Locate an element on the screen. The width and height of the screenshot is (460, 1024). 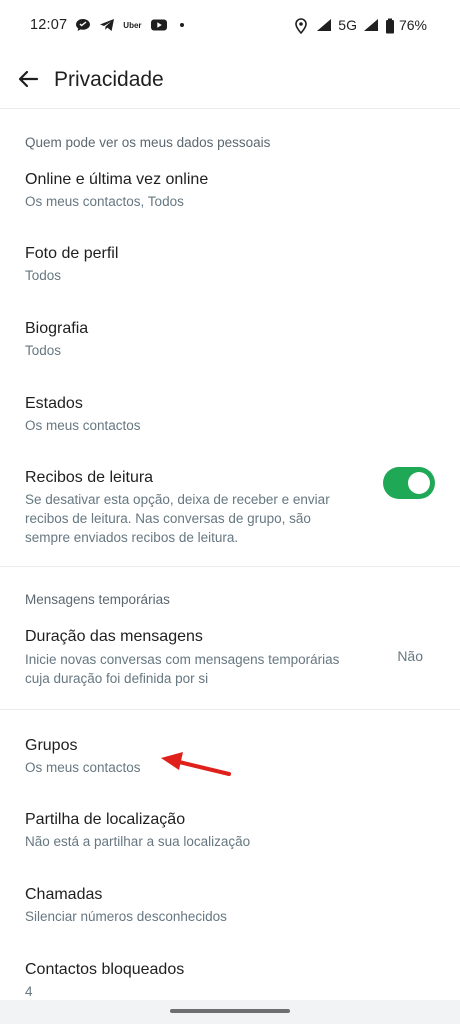
subtitle-line: cuja duração foi definida por si is located at coordinates (117, 678).